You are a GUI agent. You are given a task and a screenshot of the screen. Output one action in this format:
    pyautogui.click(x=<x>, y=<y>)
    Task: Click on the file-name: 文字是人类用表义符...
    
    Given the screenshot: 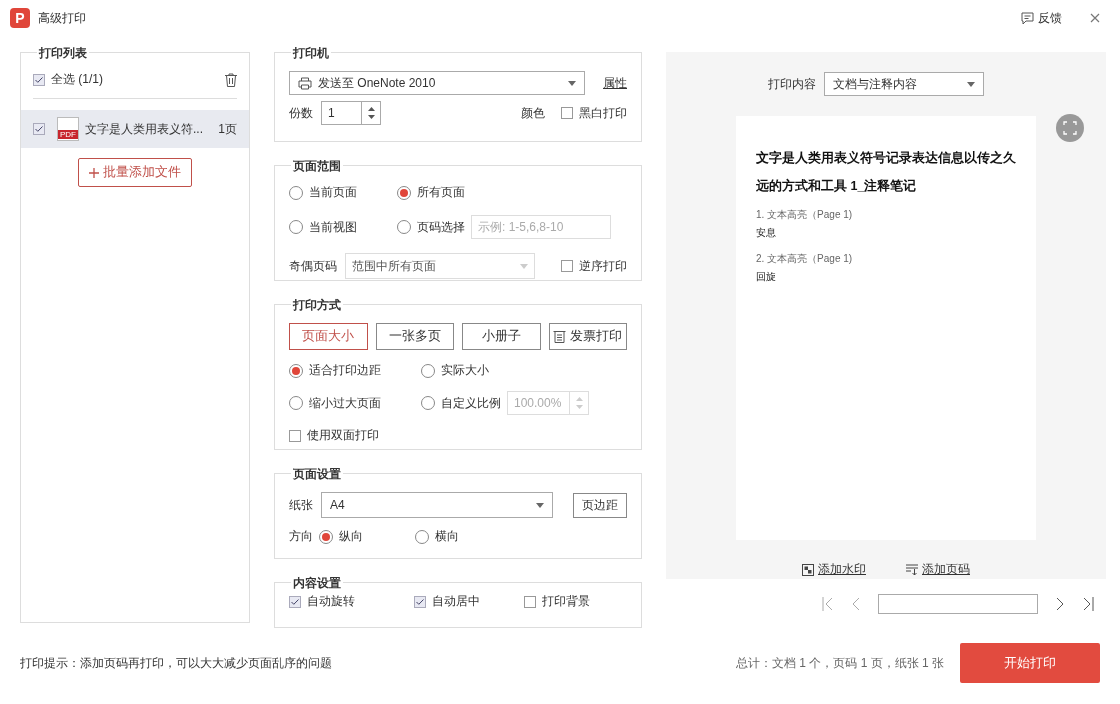 What is the action you would take?
    pyautogui.click(x=144, y=129)
    